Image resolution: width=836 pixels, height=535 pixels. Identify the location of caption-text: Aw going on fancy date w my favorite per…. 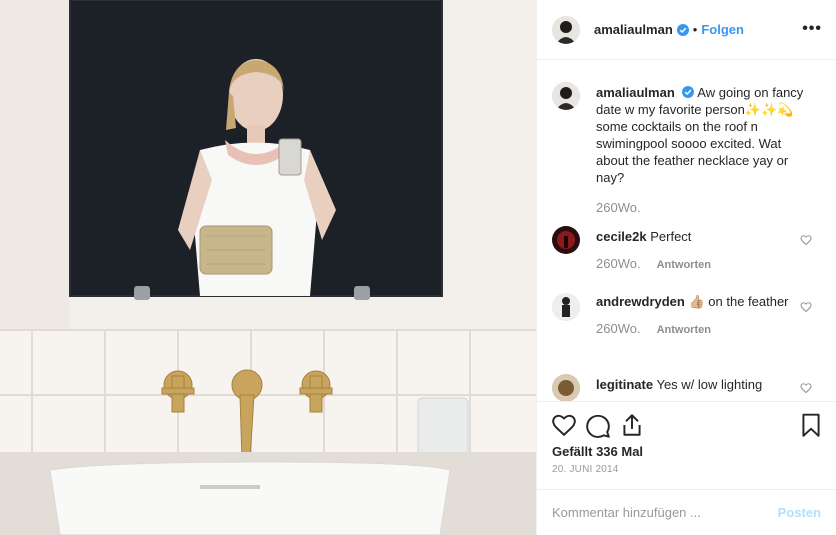
(700, 135).